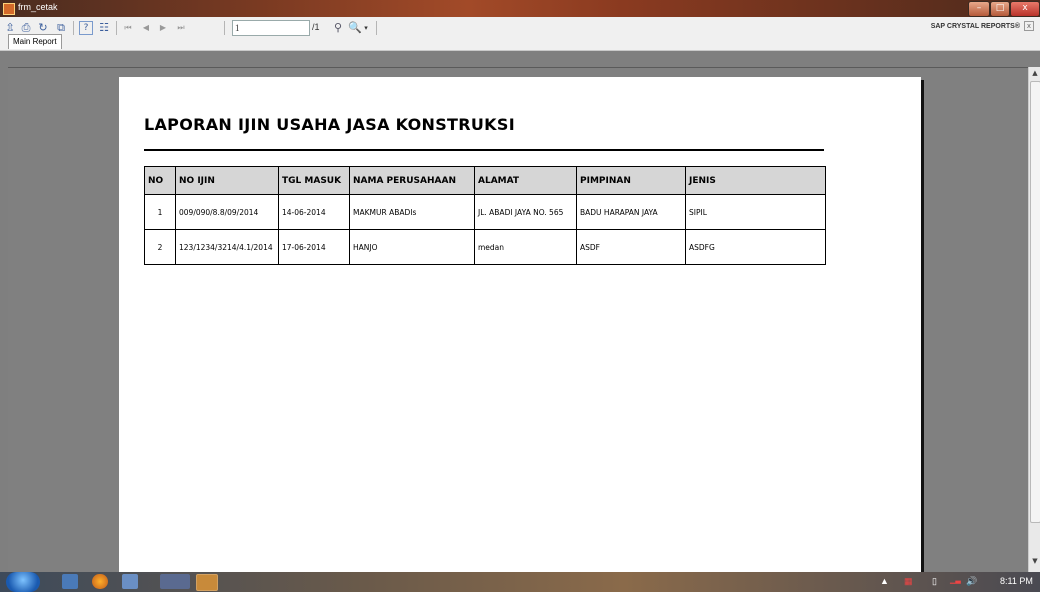  What do you see at coordinates (908, 581) in the screenshot?
I see `network-icon: ▦` at bounding box center [908, 581].